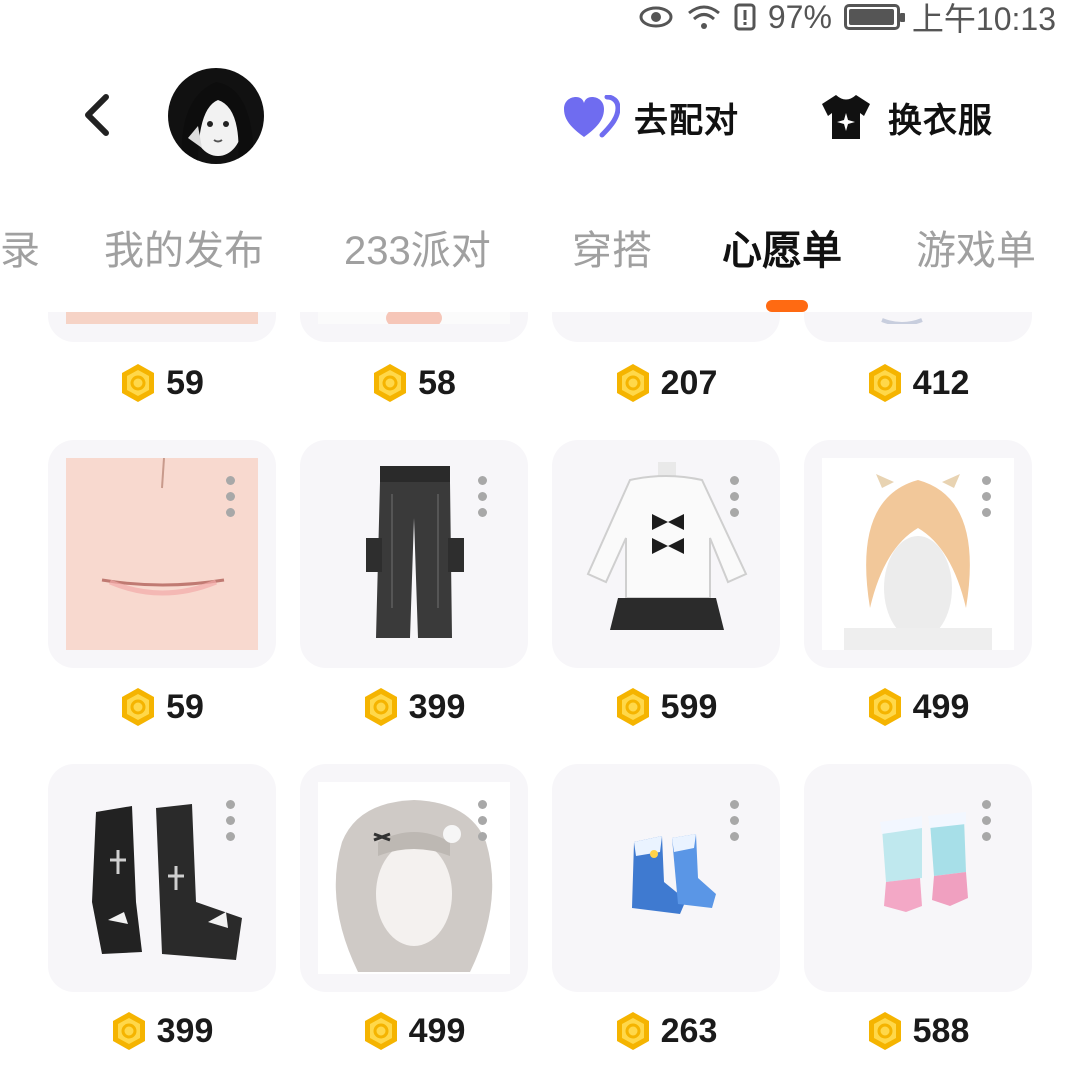  Describe the element at coordinates (941, 382) in the screenshot. I see `price-value: 412` at that location.